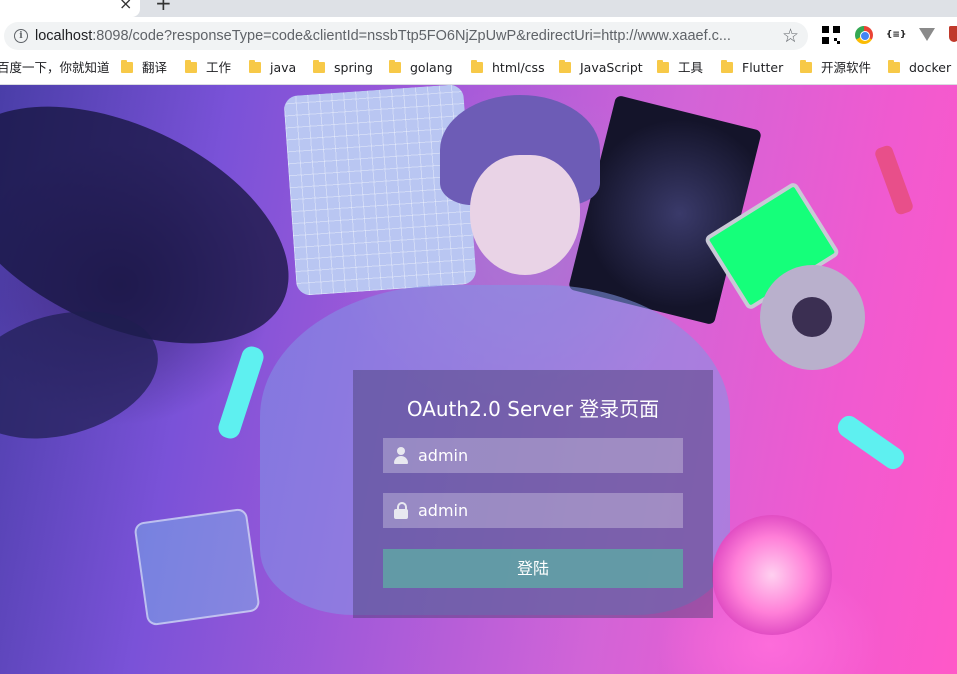  What do you see at coordinates (611, 67) in the screenshot?
I see `bookmark-label: JavaScript` at bounding box center [611, 67].